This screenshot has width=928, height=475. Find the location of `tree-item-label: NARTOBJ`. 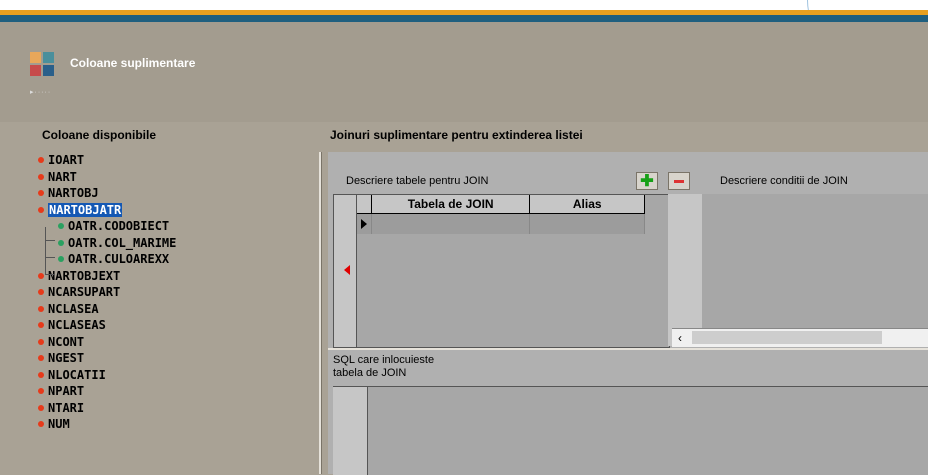

tree-item-label: NARTOBJ is located at coordinates (73, 193).